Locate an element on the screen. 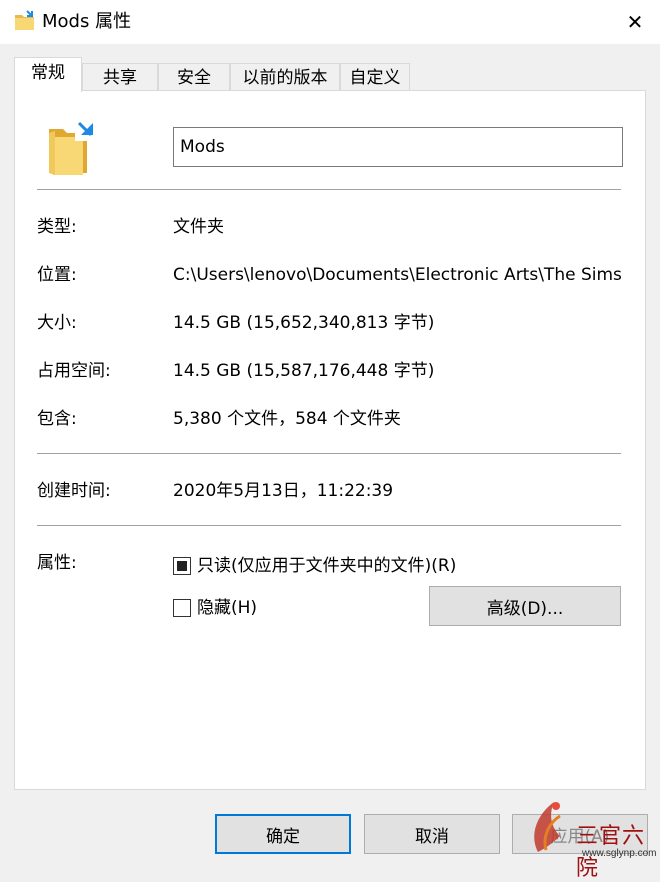 The height and width of the screenshot is (882, 660). title-bar: Mods 属性 ✕ is located at coordinates (330, 22).